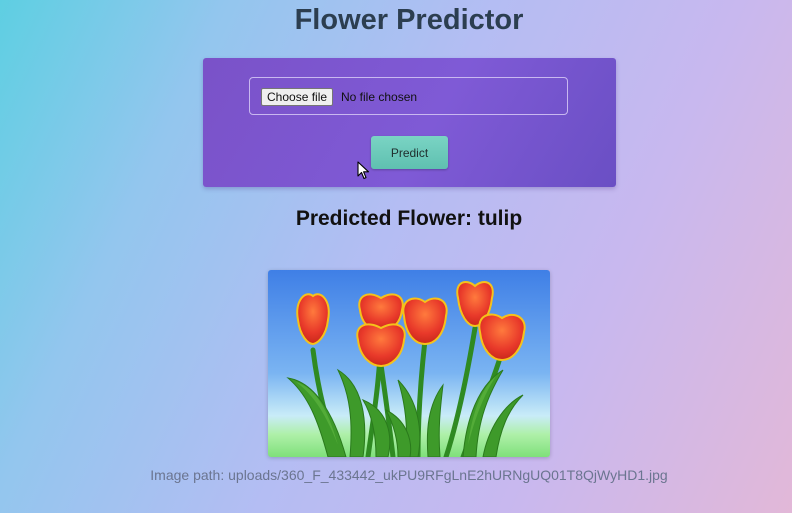  What do you see at coordinates (409, 363) in the screenshot?
I see `uploaded-flower-image` at bounding box center [409, 363].